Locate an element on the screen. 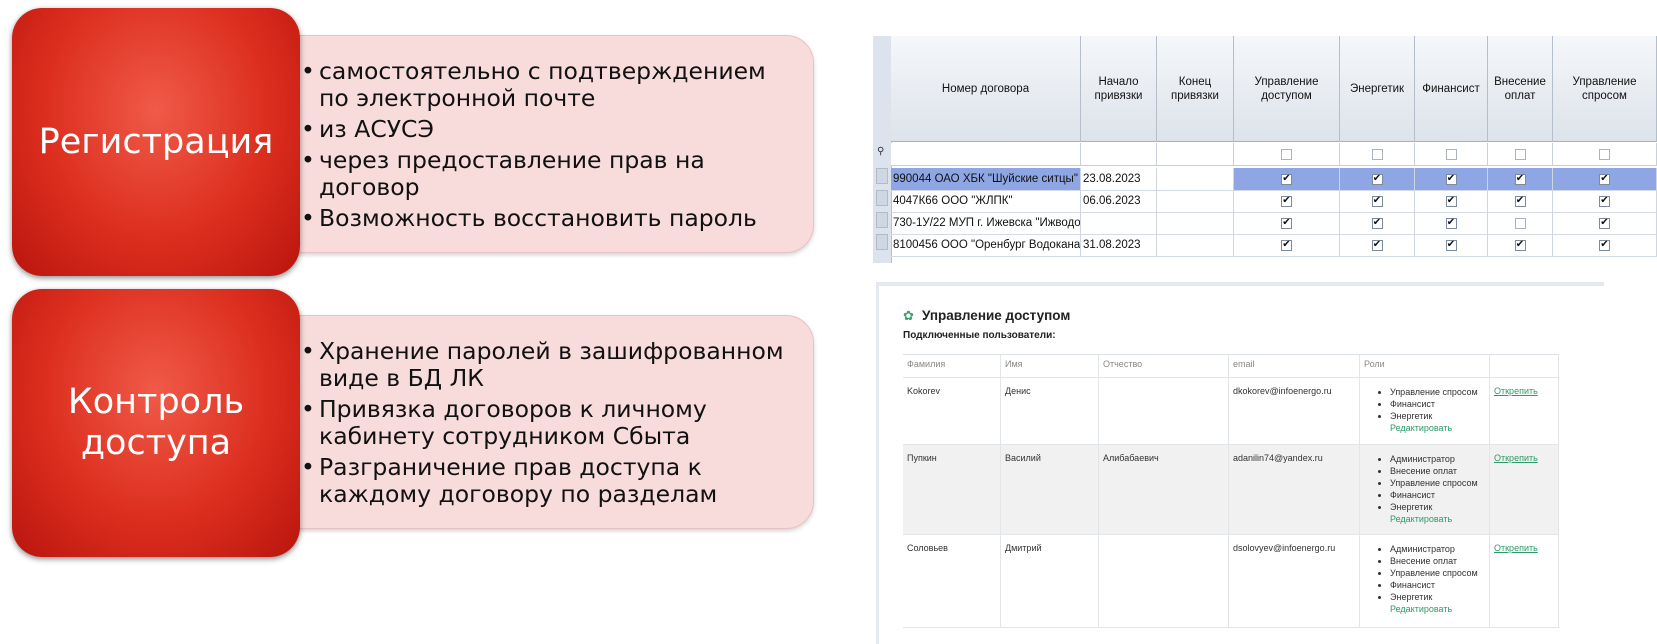  user-middle-name is located at coordinates (1164, 581).